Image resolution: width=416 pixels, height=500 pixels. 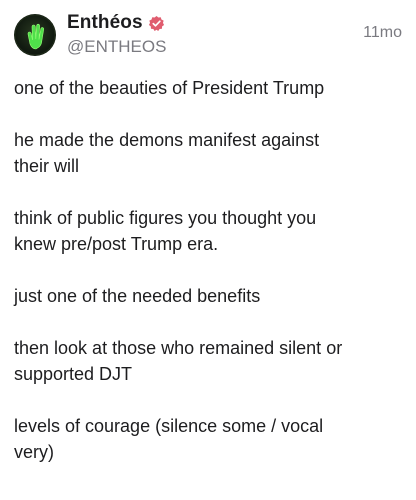 I want to click on post-paragraph: one of the beauties of President Trump, so click(x=169, y=88).